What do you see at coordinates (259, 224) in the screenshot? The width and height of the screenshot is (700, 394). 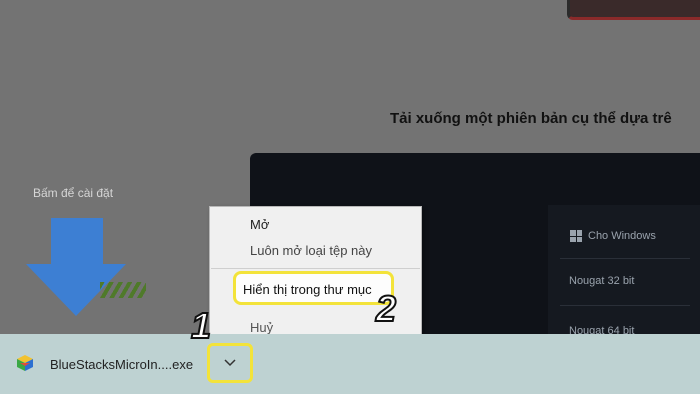 I see `menu-item-open: Mở` at bounding box center [259, 224].